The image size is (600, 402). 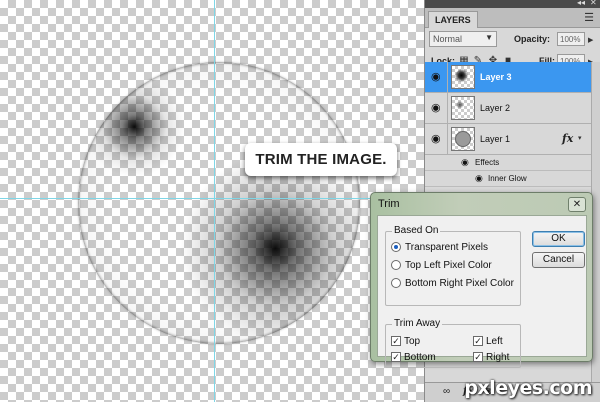 What do you see at coordinates (420, 357) in the screenshot?
I see `checkbox-label: Bottom` at bounding box center [420, 357].